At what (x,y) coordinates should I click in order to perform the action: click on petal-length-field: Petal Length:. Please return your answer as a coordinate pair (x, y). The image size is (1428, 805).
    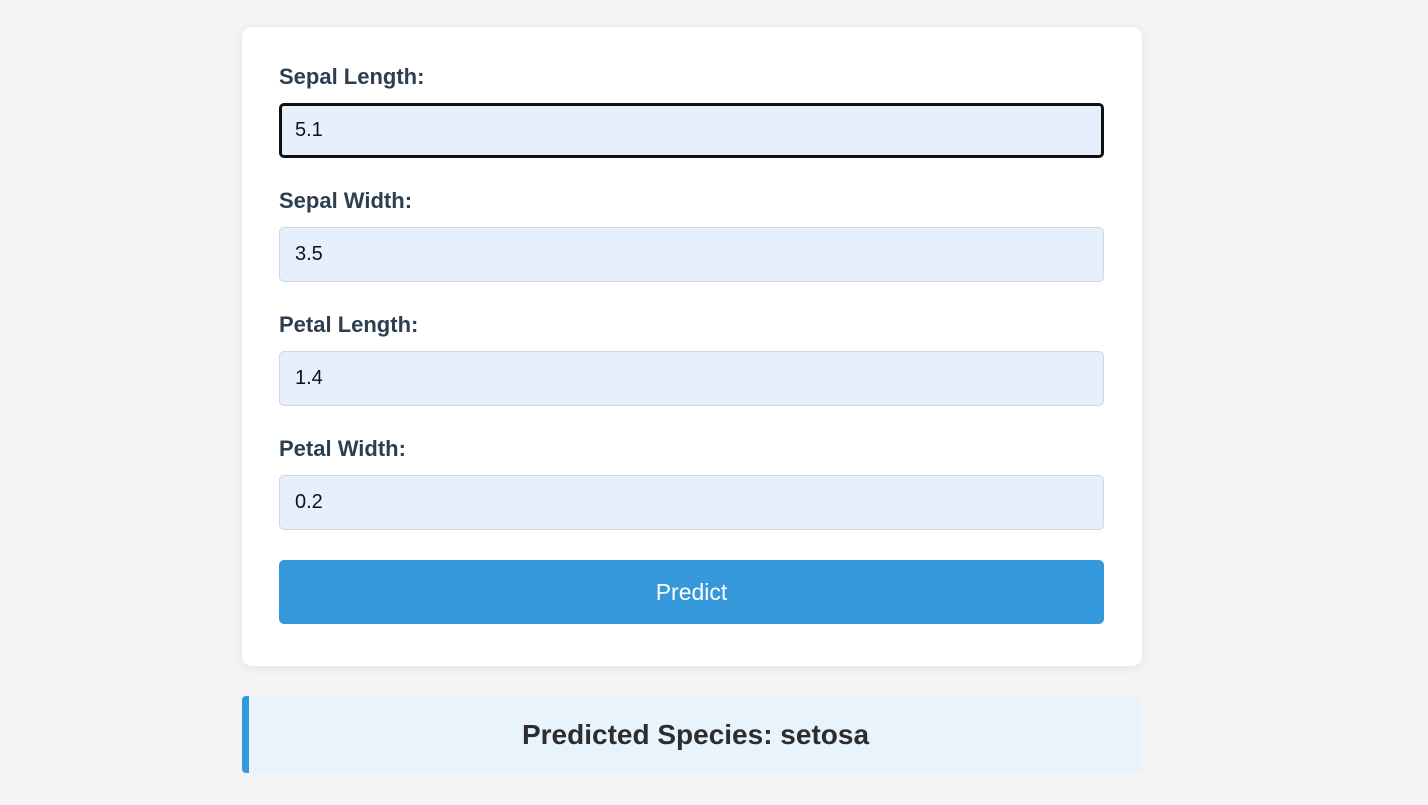
    Looking at the image, I should click on (692, 359).